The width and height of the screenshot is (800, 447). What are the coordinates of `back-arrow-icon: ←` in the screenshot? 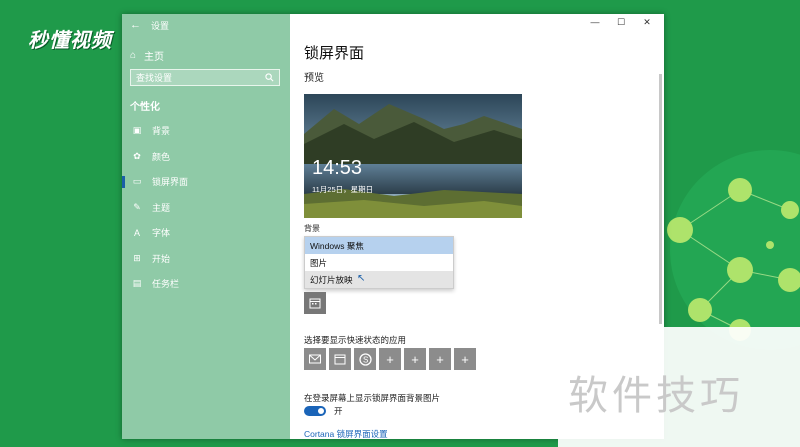 It's located at (135, 25).